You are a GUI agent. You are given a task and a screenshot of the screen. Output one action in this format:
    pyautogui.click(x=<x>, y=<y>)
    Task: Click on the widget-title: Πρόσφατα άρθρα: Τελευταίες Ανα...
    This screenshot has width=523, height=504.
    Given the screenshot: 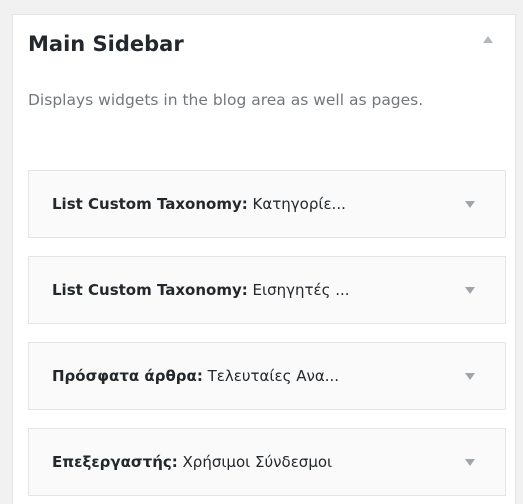 What is the action you would take?
    pyautogui.click(x=195, y=376)
    